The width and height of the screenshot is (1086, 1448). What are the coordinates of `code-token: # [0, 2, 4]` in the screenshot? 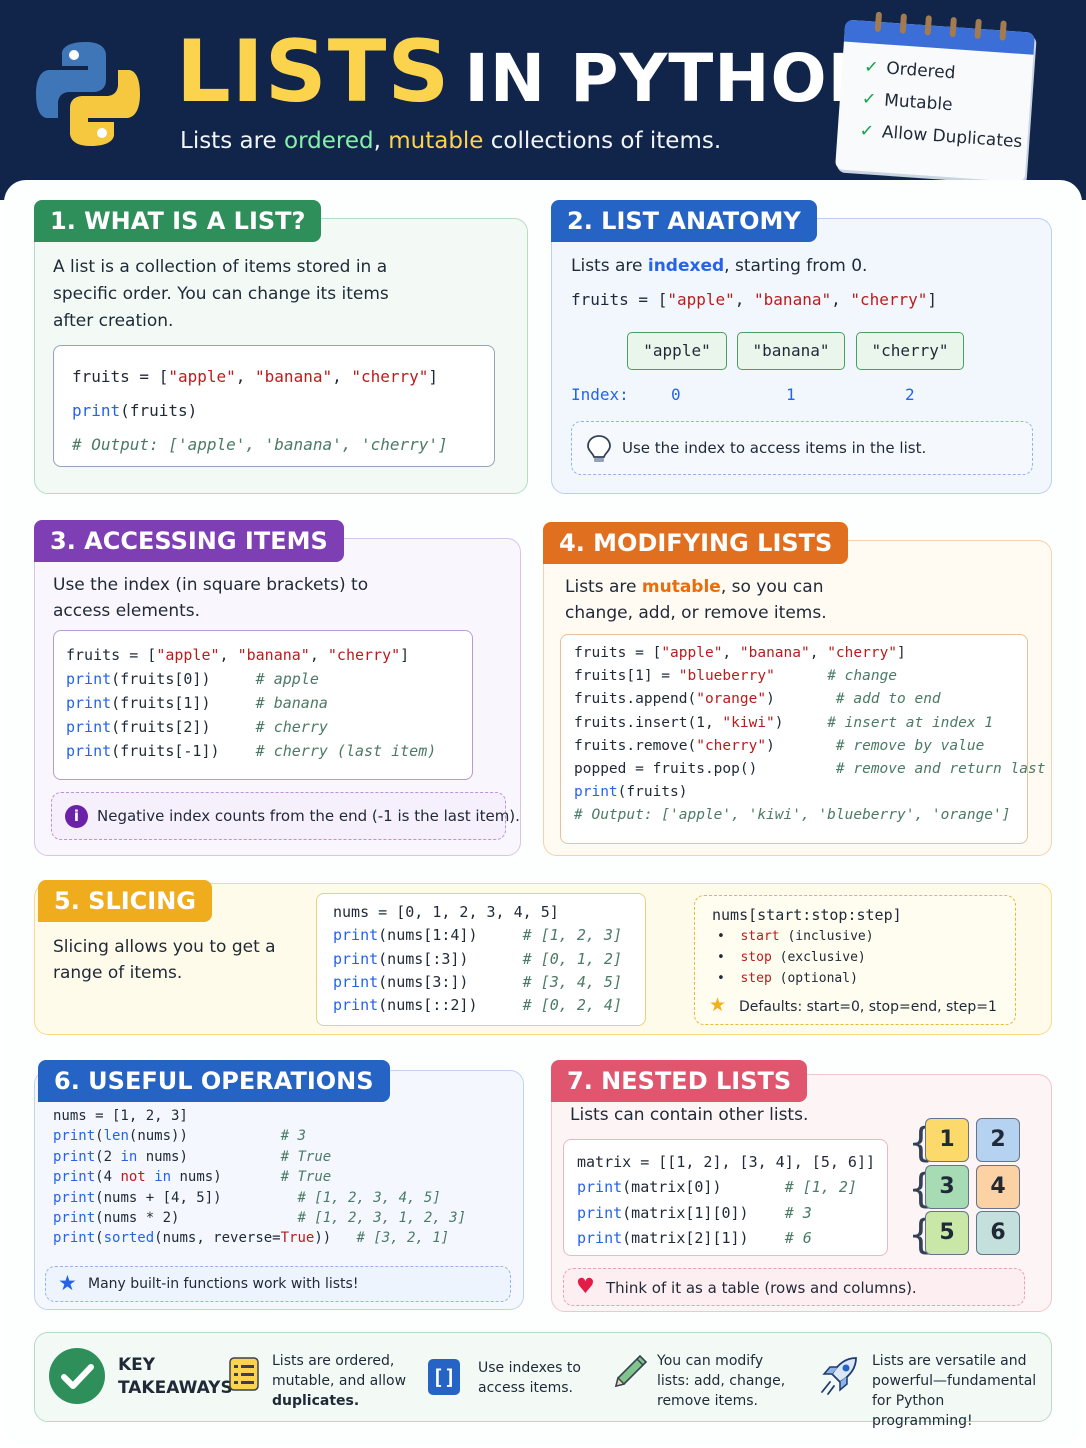 It's located at (572, 1005).